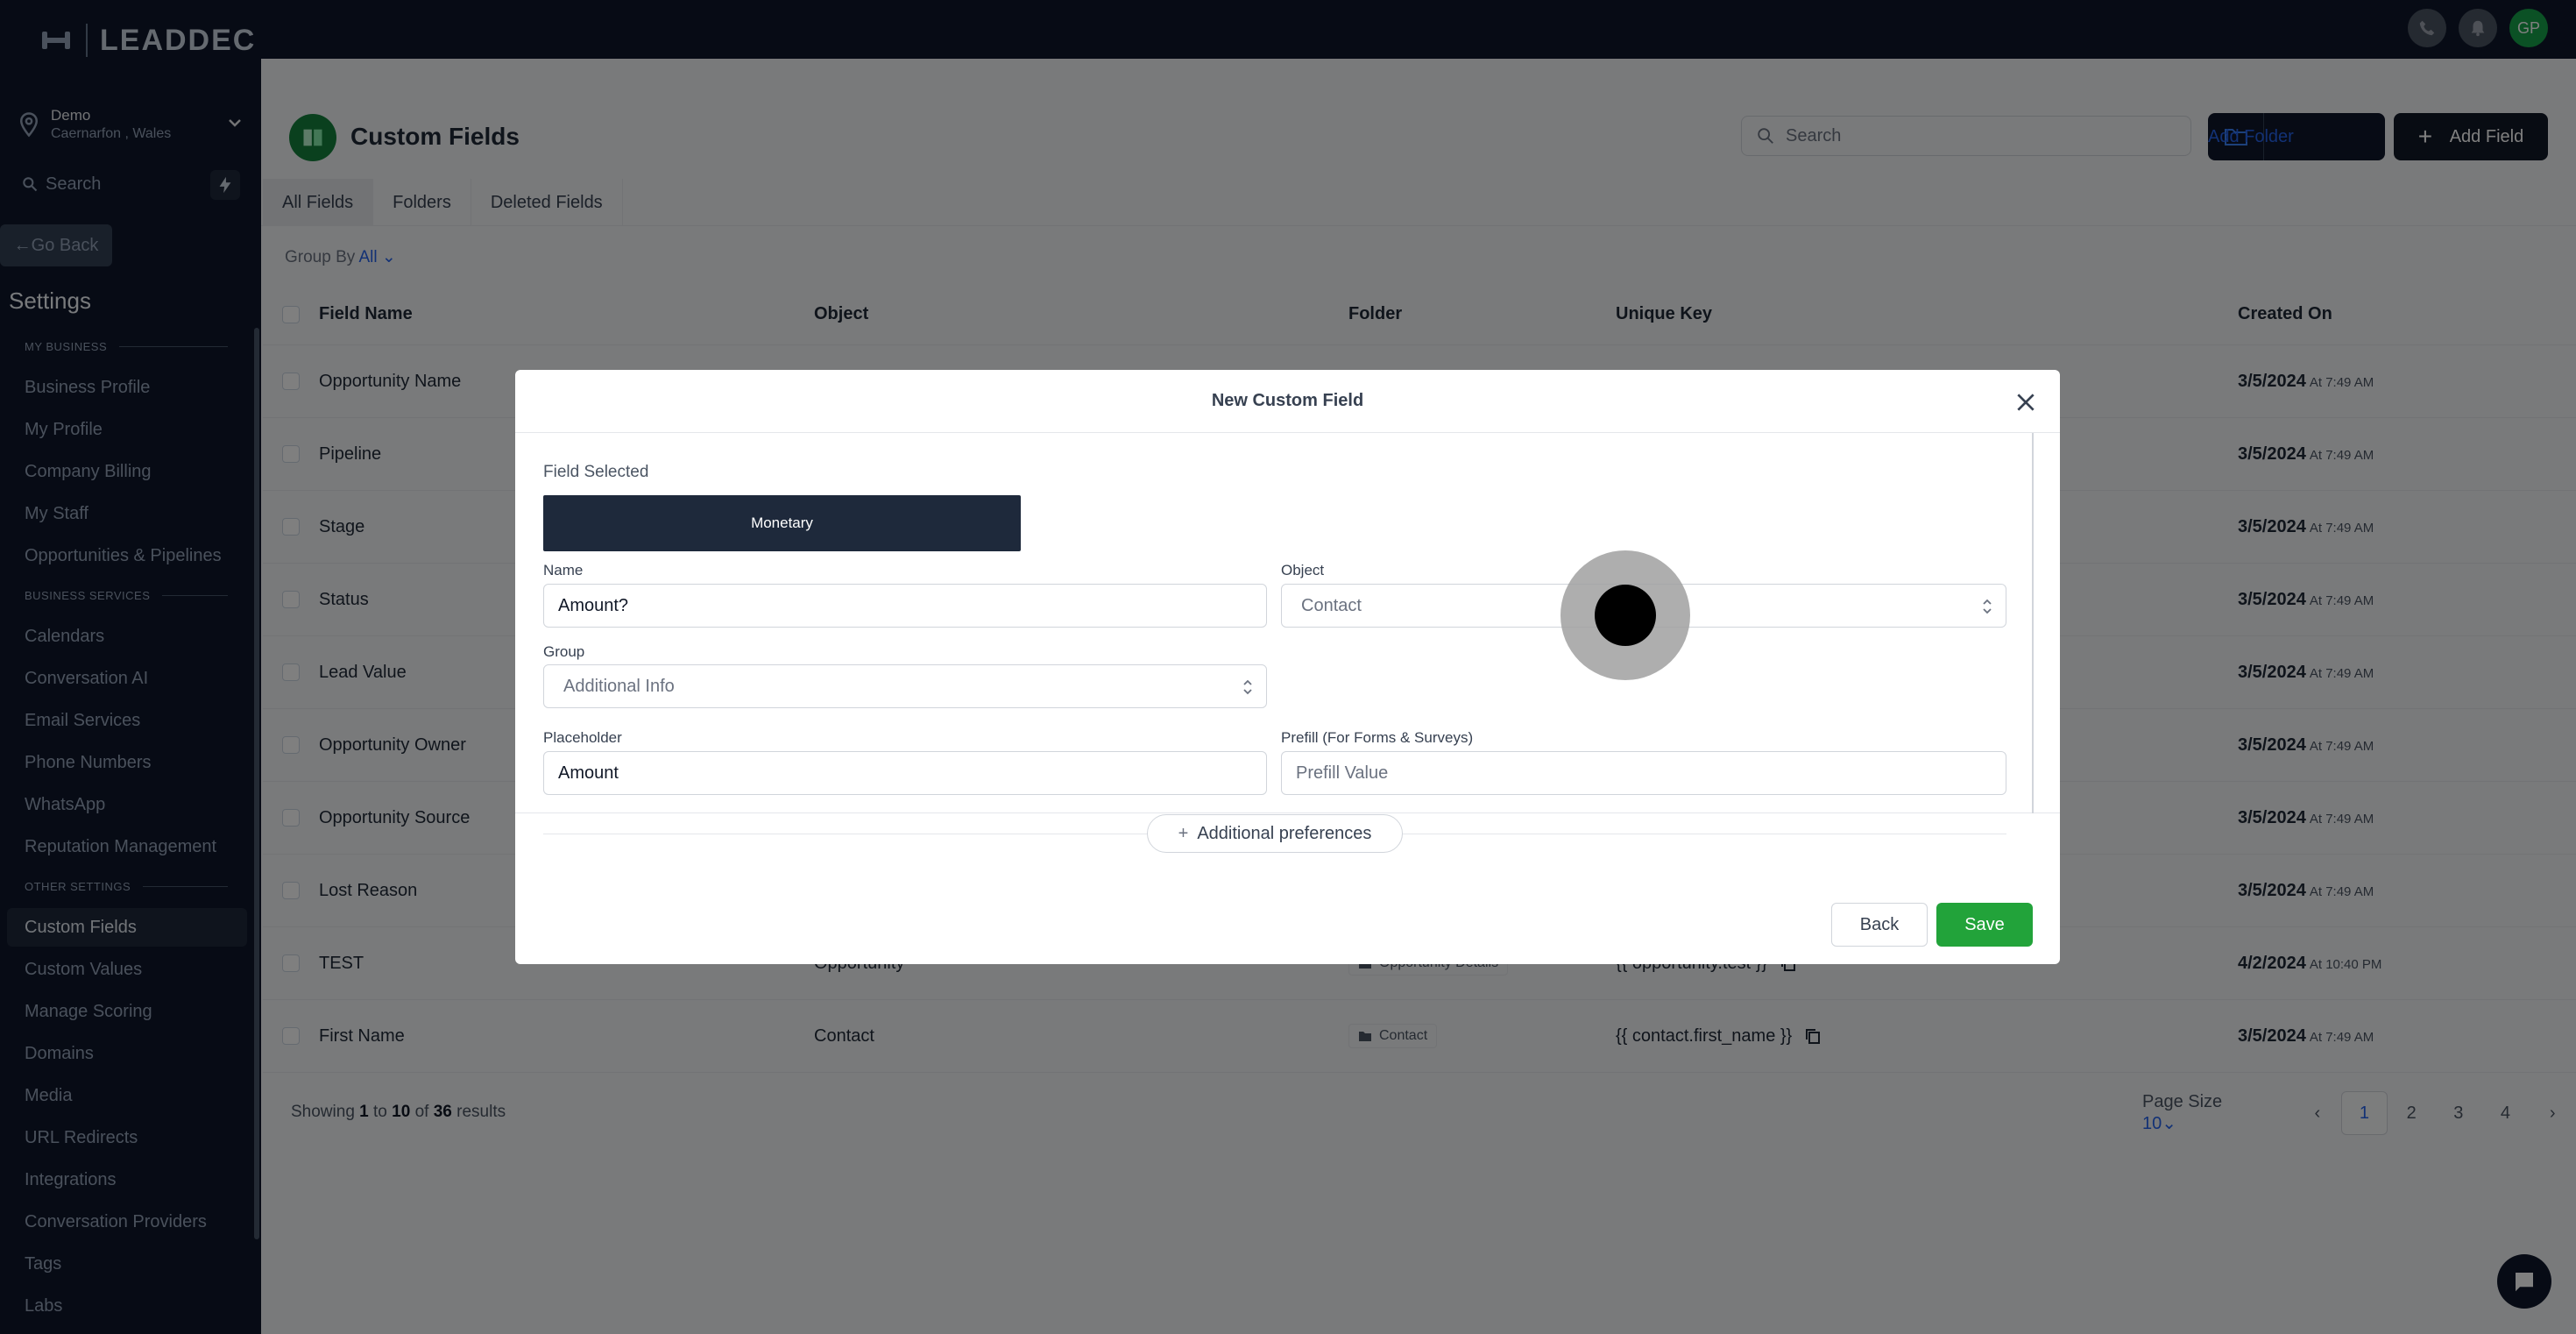  Describe the element at coordinates (1183, 833) in the screenshot. I see `plus-icon: +` at that location.